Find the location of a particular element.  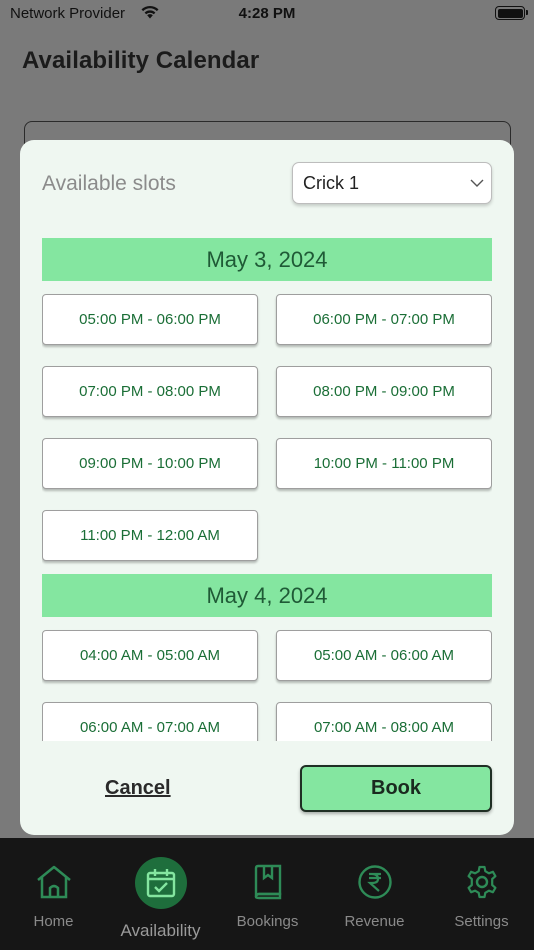

tab-label: Revenue is located at coordinates (374, 921).